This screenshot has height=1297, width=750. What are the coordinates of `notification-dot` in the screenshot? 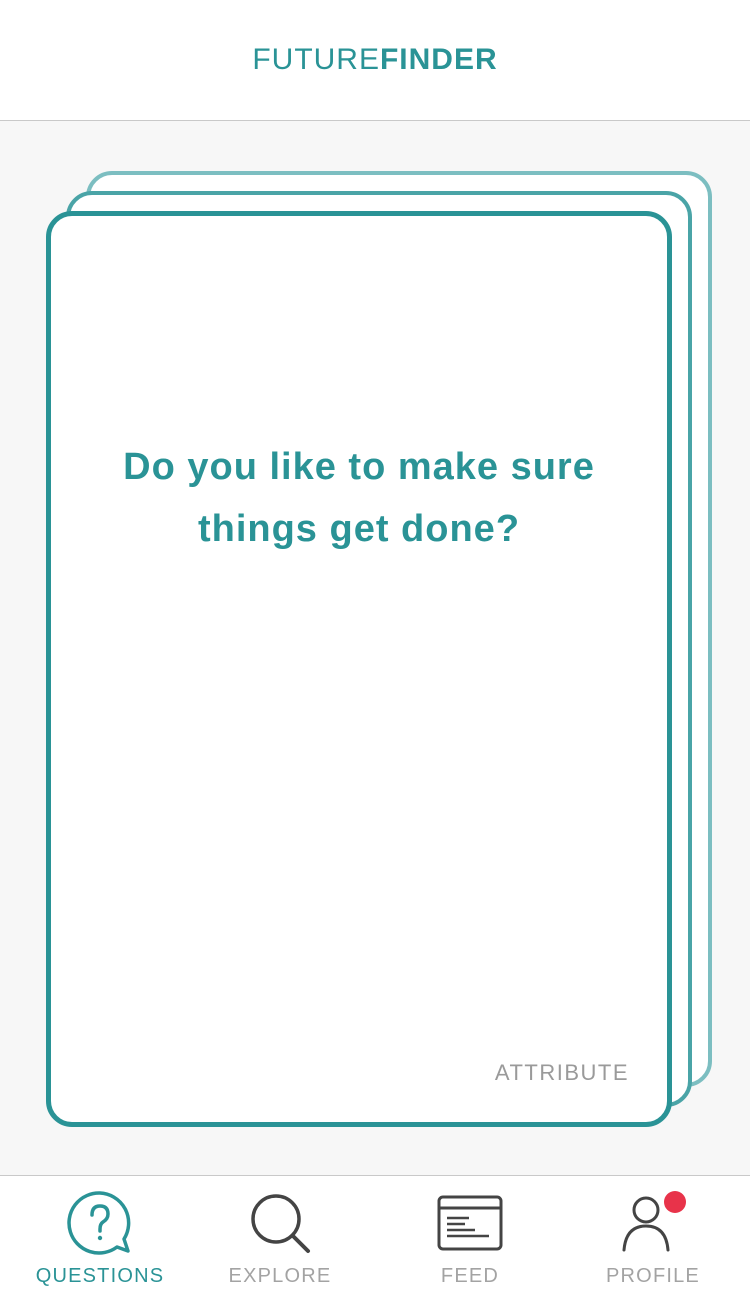 It's located at (675, 1202).